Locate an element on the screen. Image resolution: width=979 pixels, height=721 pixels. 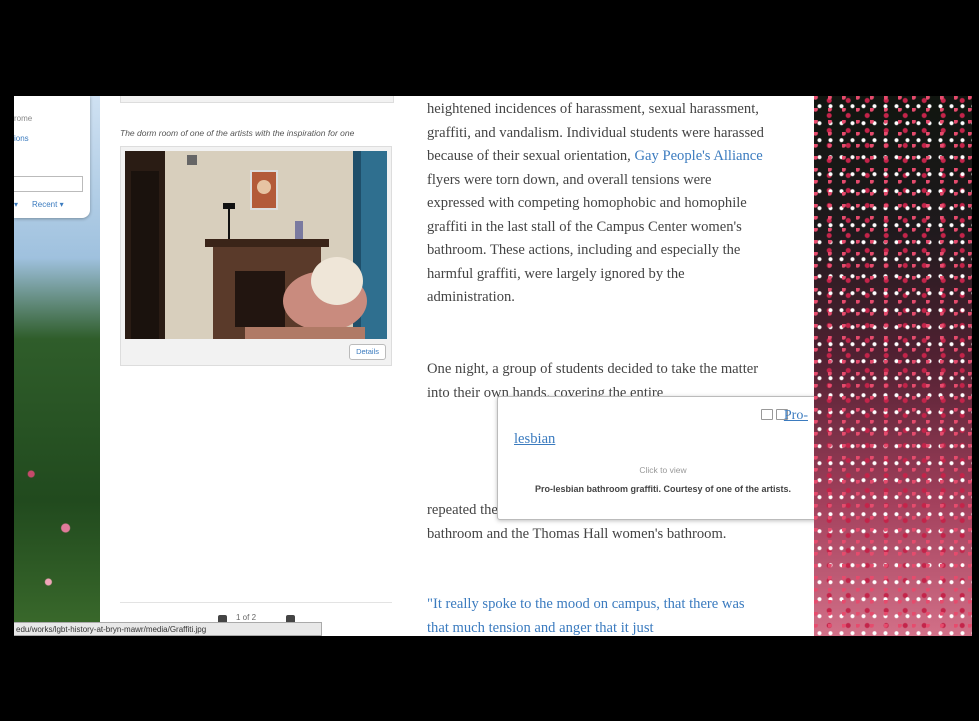
sidebar-widget: rome ions ▾ Recent ▾ is located at coordinates (52, 157).